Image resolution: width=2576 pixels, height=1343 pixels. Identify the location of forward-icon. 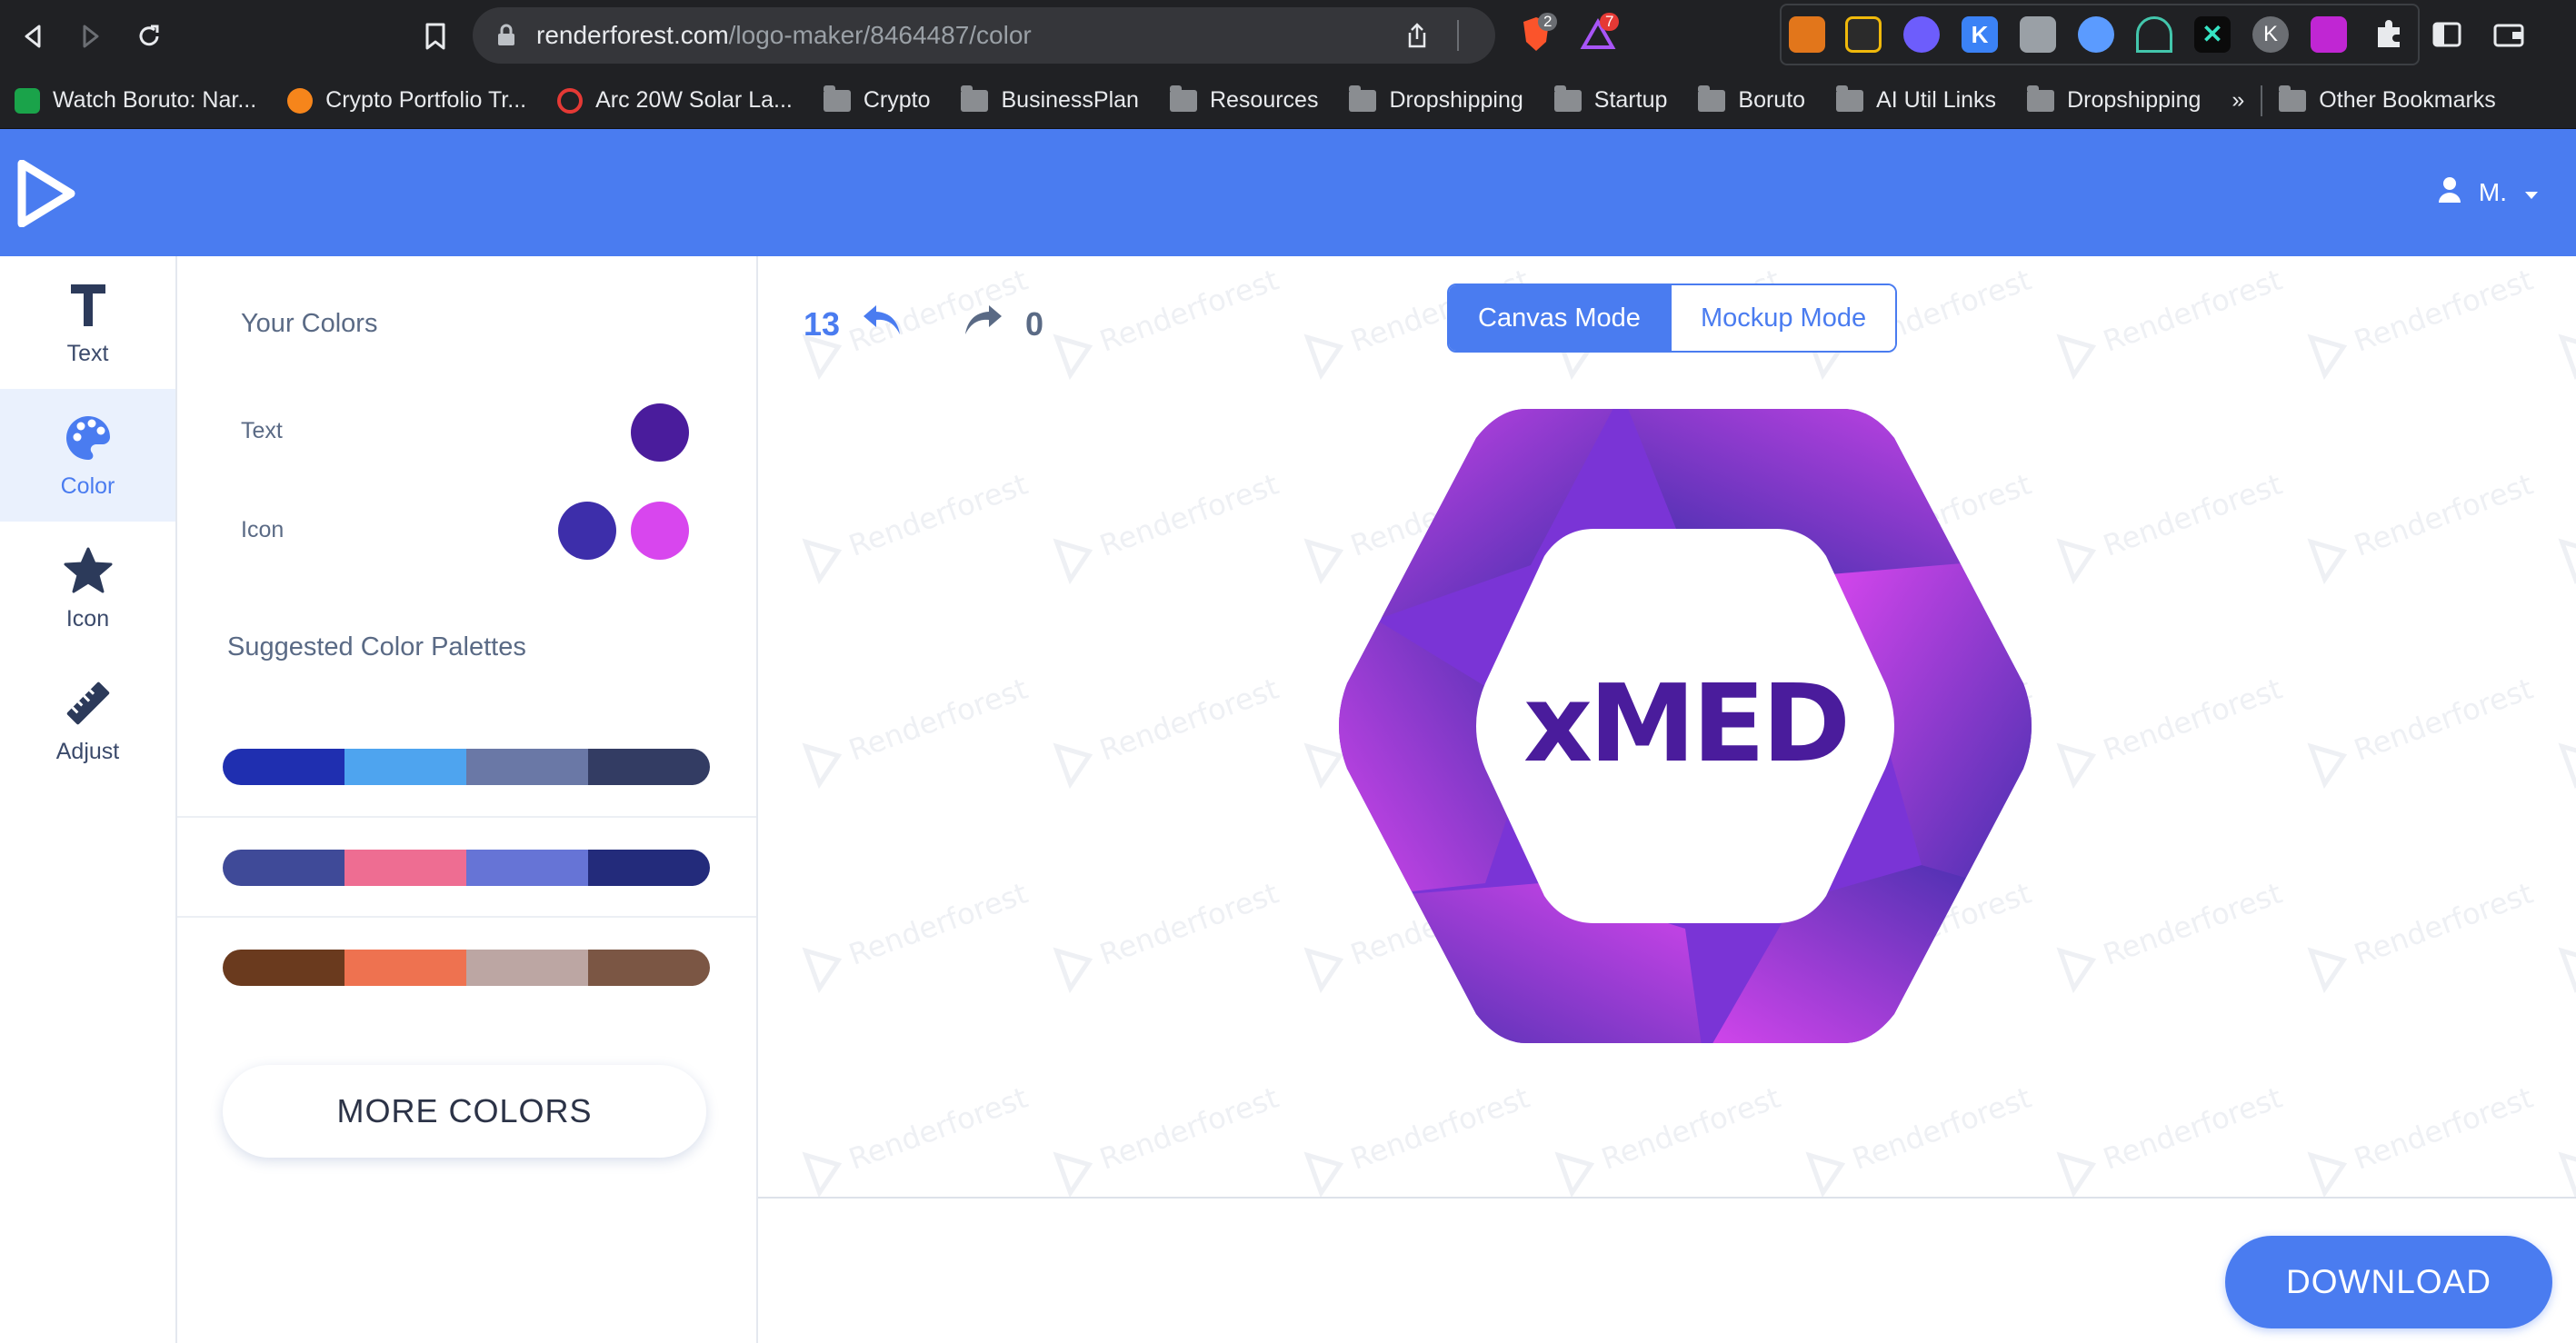
(91, 36).